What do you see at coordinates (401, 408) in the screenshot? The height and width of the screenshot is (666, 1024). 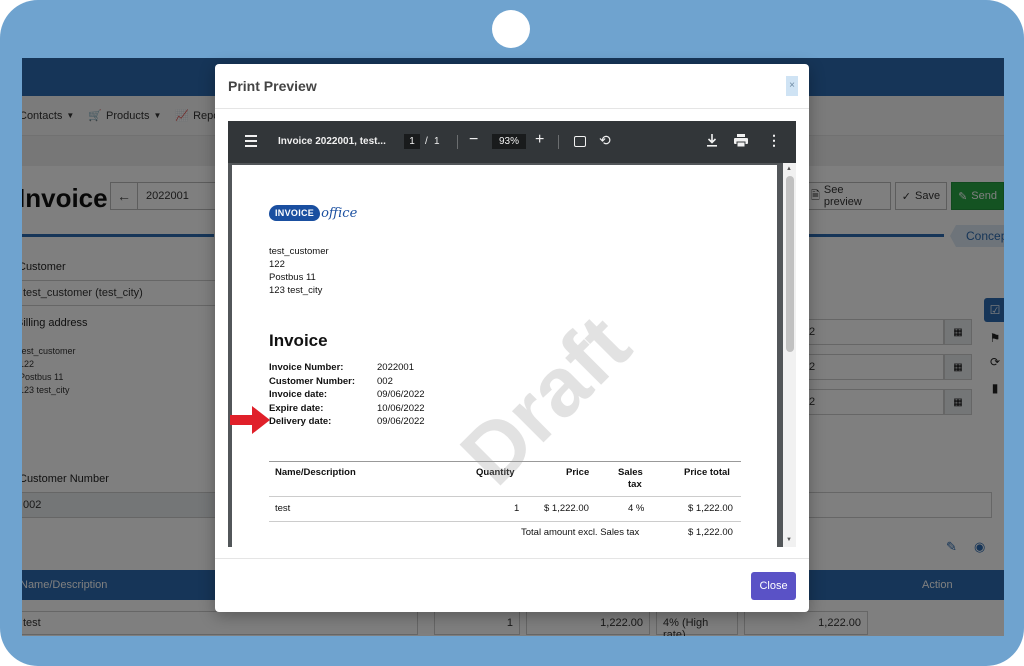 I see `meta-value: 10/06/2022` at bounding box center [401, 408].